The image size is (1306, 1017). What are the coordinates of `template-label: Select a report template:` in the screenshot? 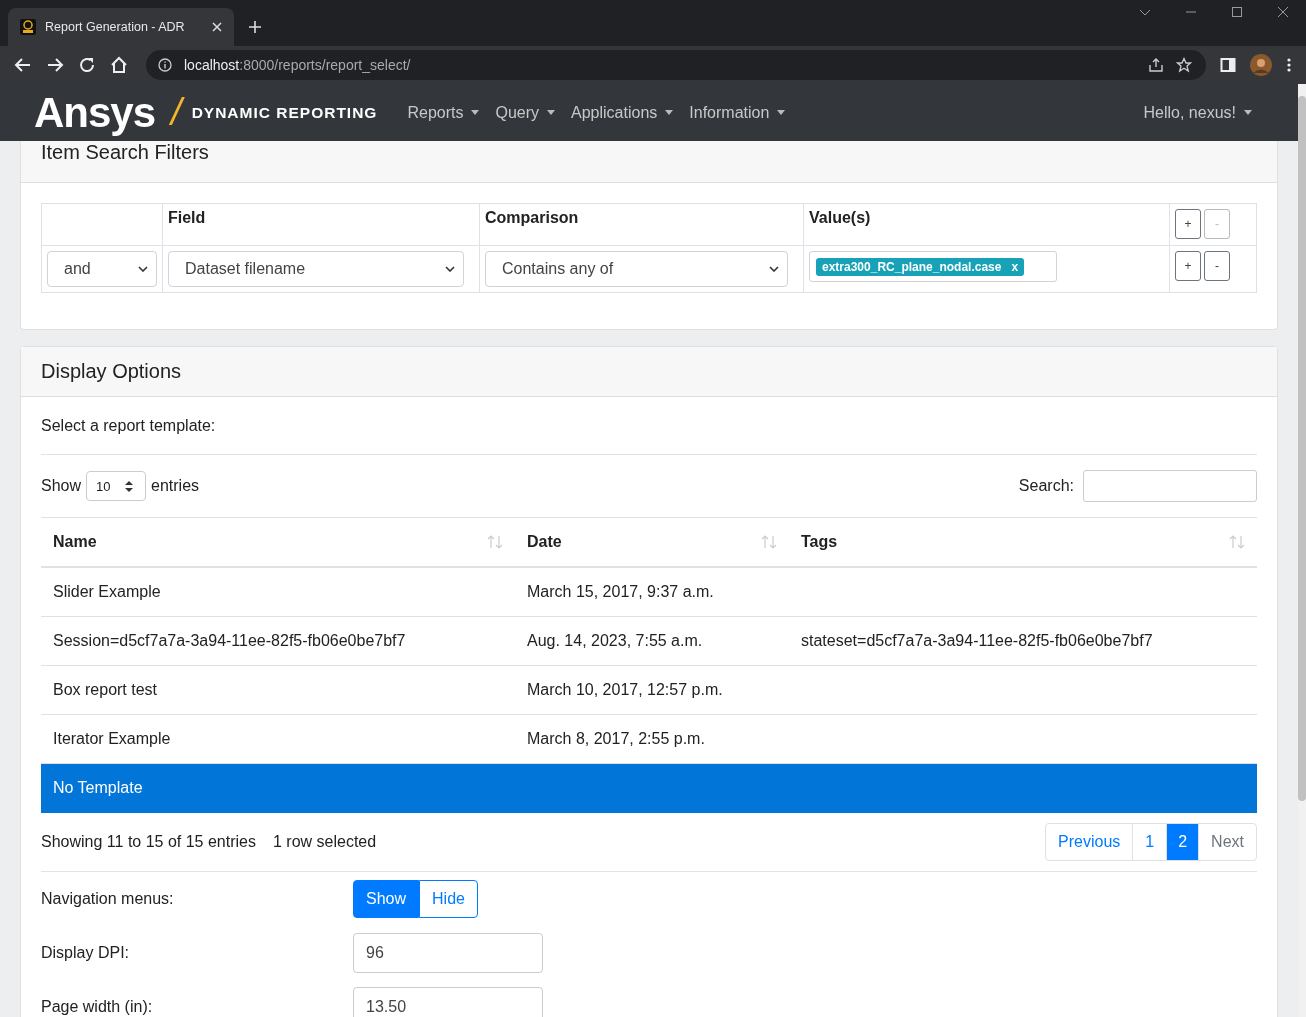 It's located at (129, 426).